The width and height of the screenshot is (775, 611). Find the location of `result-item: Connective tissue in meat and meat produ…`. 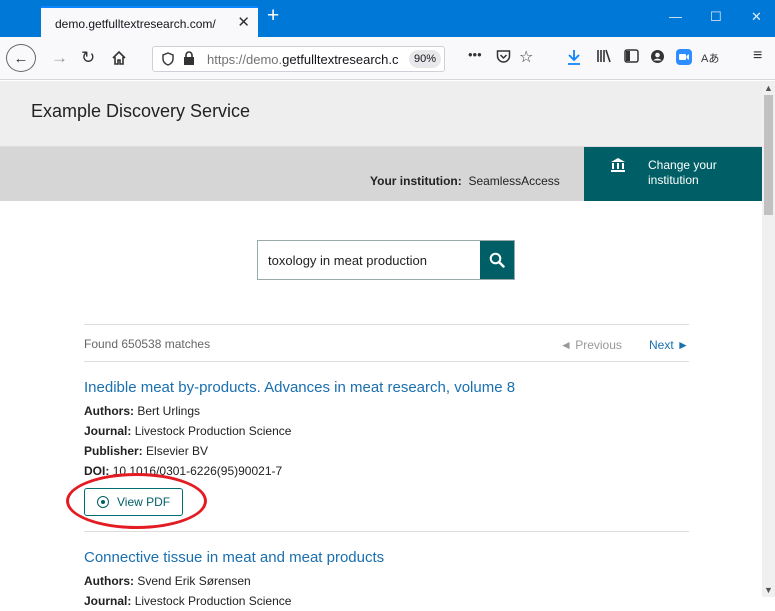

result-item: Connective tissue in meat and meat produ… is located at coordinates (386, 571).